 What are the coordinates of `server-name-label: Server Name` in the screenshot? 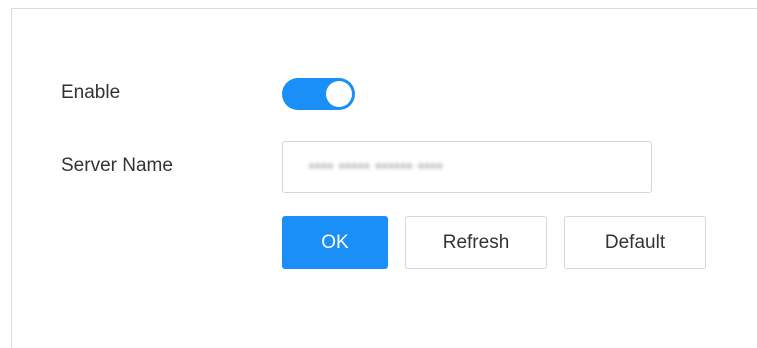 It's located at (117, 165).